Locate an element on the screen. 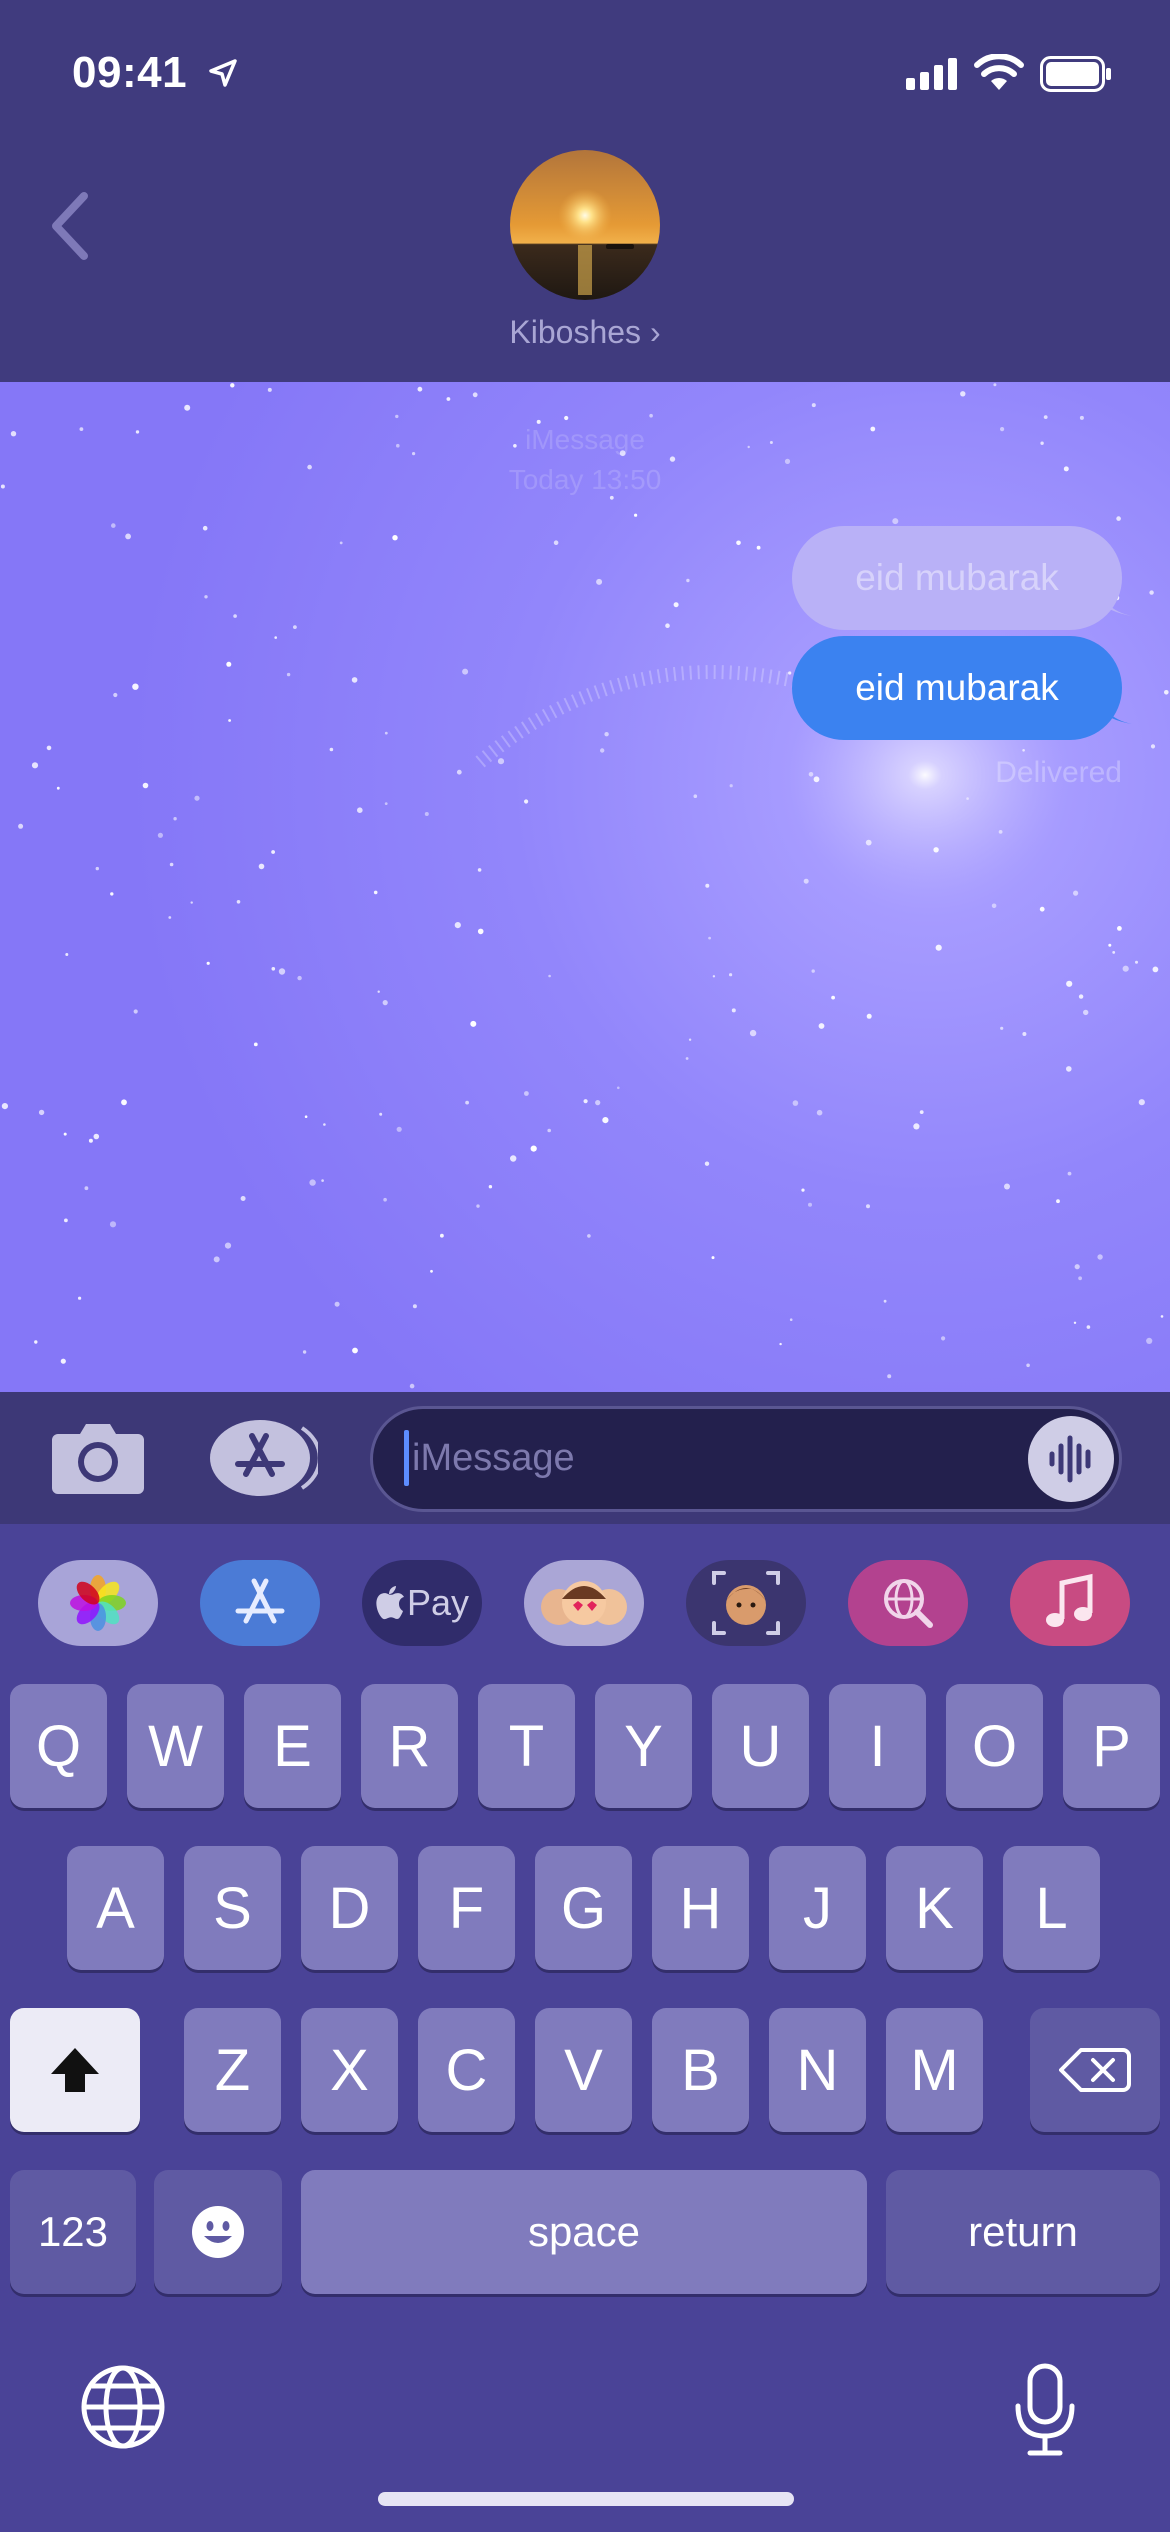 The width and height of the screenshot is (1170, 2532). photos-app-button is located at coordinates (98, 1603).